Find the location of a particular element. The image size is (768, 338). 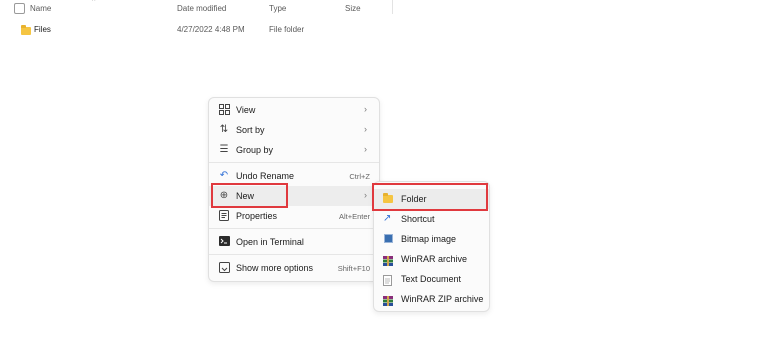

submenu-item-shortcut: ↗ Shortcut is located at coordinates (431, 219).